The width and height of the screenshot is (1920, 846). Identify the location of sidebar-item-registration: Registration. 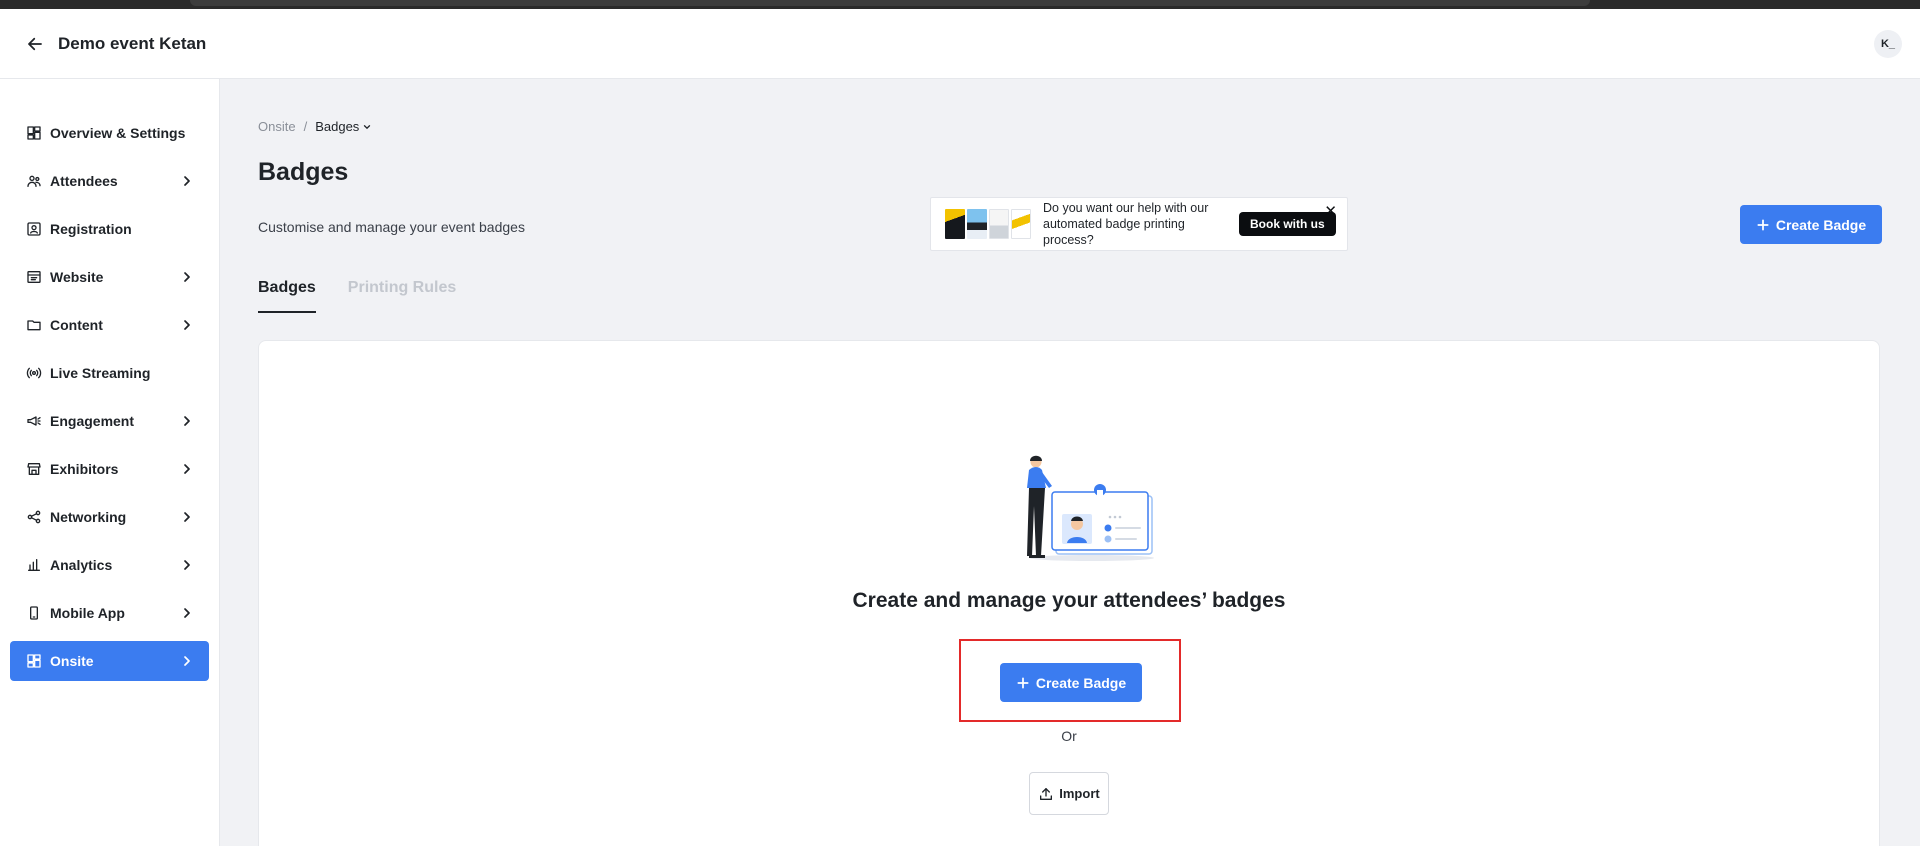
(109, 229).